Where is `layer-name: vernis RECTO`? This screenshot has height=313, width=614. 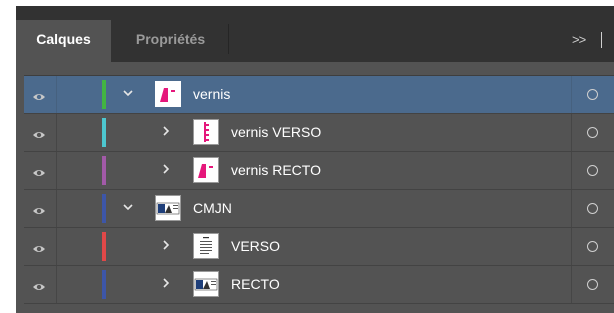
layer-name: vernis RECTO is located at coordinates (276, 170).